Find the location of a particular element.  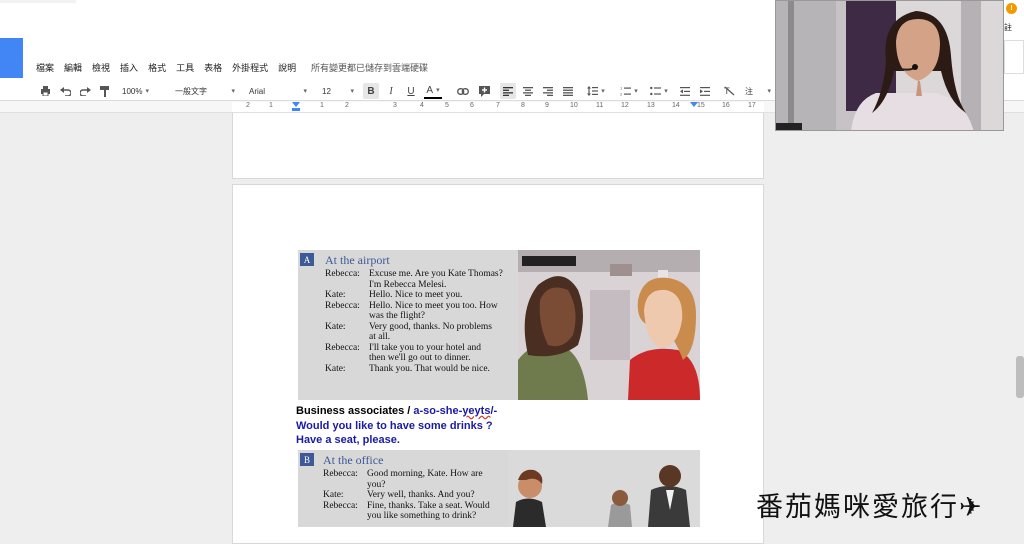

decrease-indent-icon is located at coordinates (685, 91).